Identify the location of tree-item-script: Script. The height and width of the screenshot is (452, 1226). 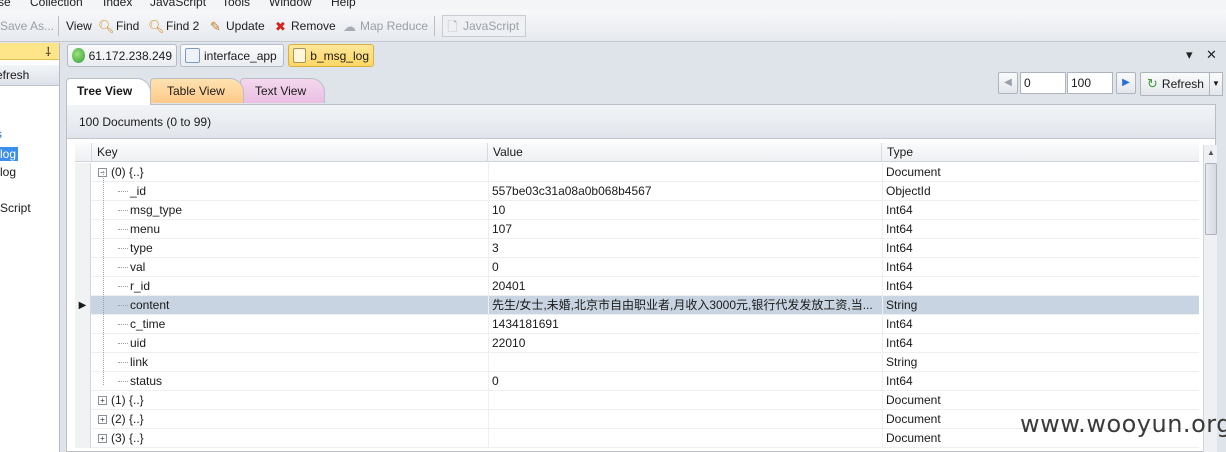
(15, 208).